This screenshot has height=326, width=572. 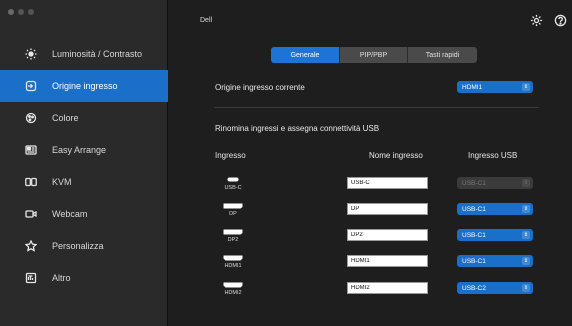 What do you see at coordinates (31, 150) in the screenshot?
I see `easy-arrange-icon` at bounding box center [31, 150].